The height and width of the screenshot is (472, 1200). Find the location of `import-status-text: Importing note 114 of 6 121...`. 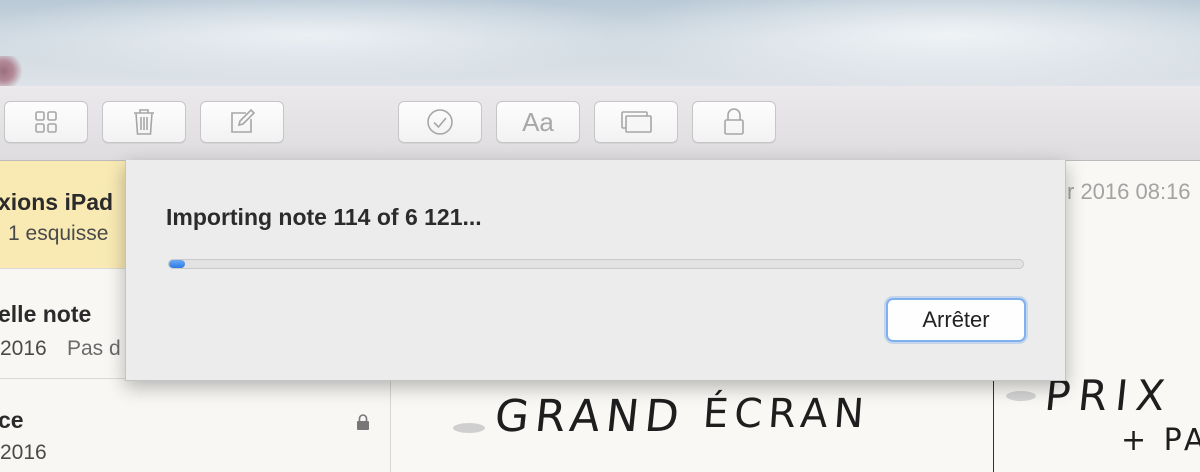

import-status-text: Importing note 114 of 6 121... is located at coordinates (324, 217).